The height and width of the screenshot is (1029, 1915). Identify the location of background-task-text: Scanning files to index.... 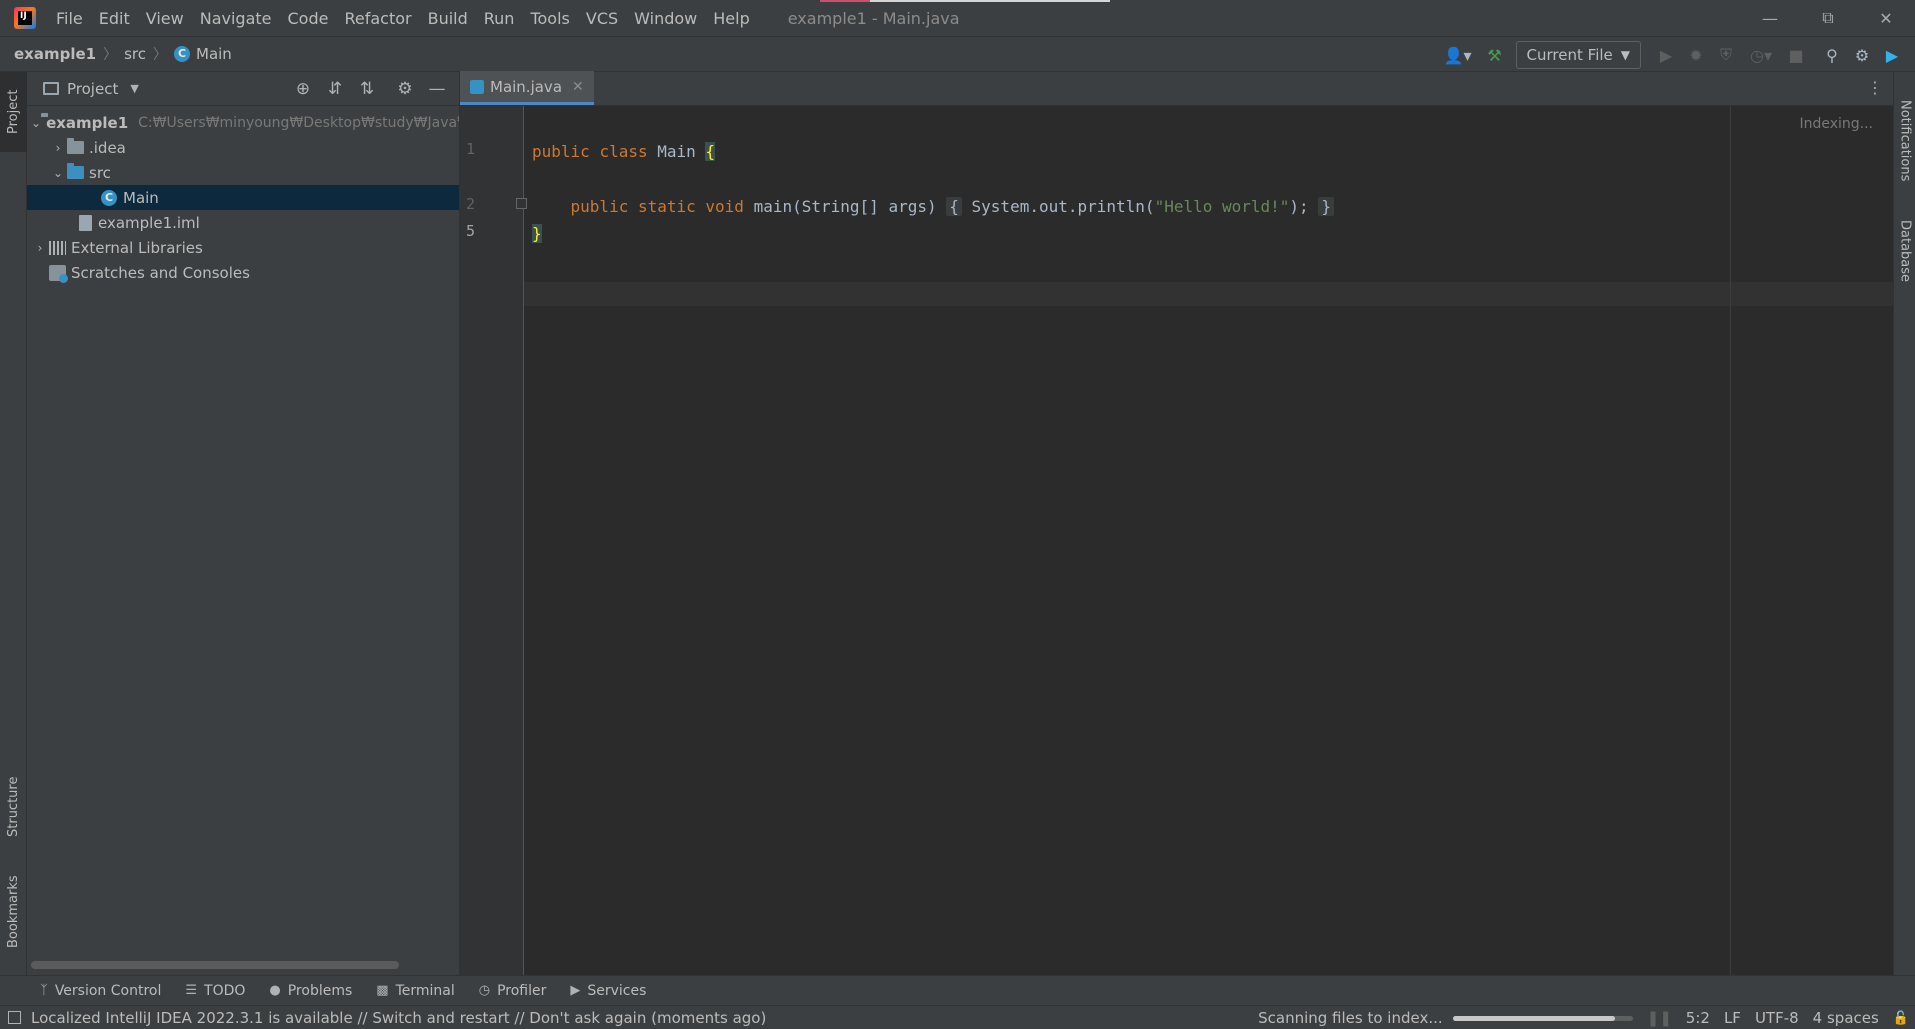
(1350, 1018).